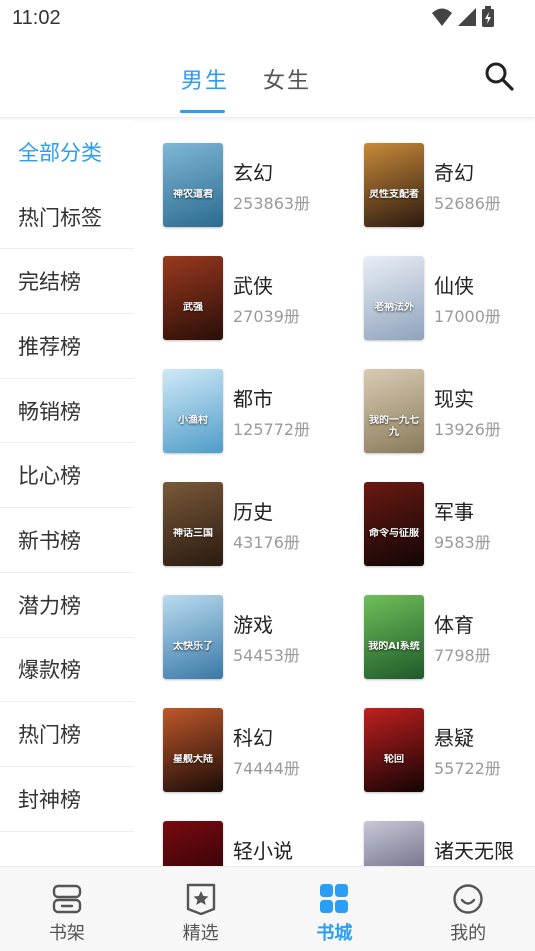 This screenshot has height=951, width=535. Describe the element at coordinates (253, 399) in the screenshot. I see `category-name: 都市` at that location.